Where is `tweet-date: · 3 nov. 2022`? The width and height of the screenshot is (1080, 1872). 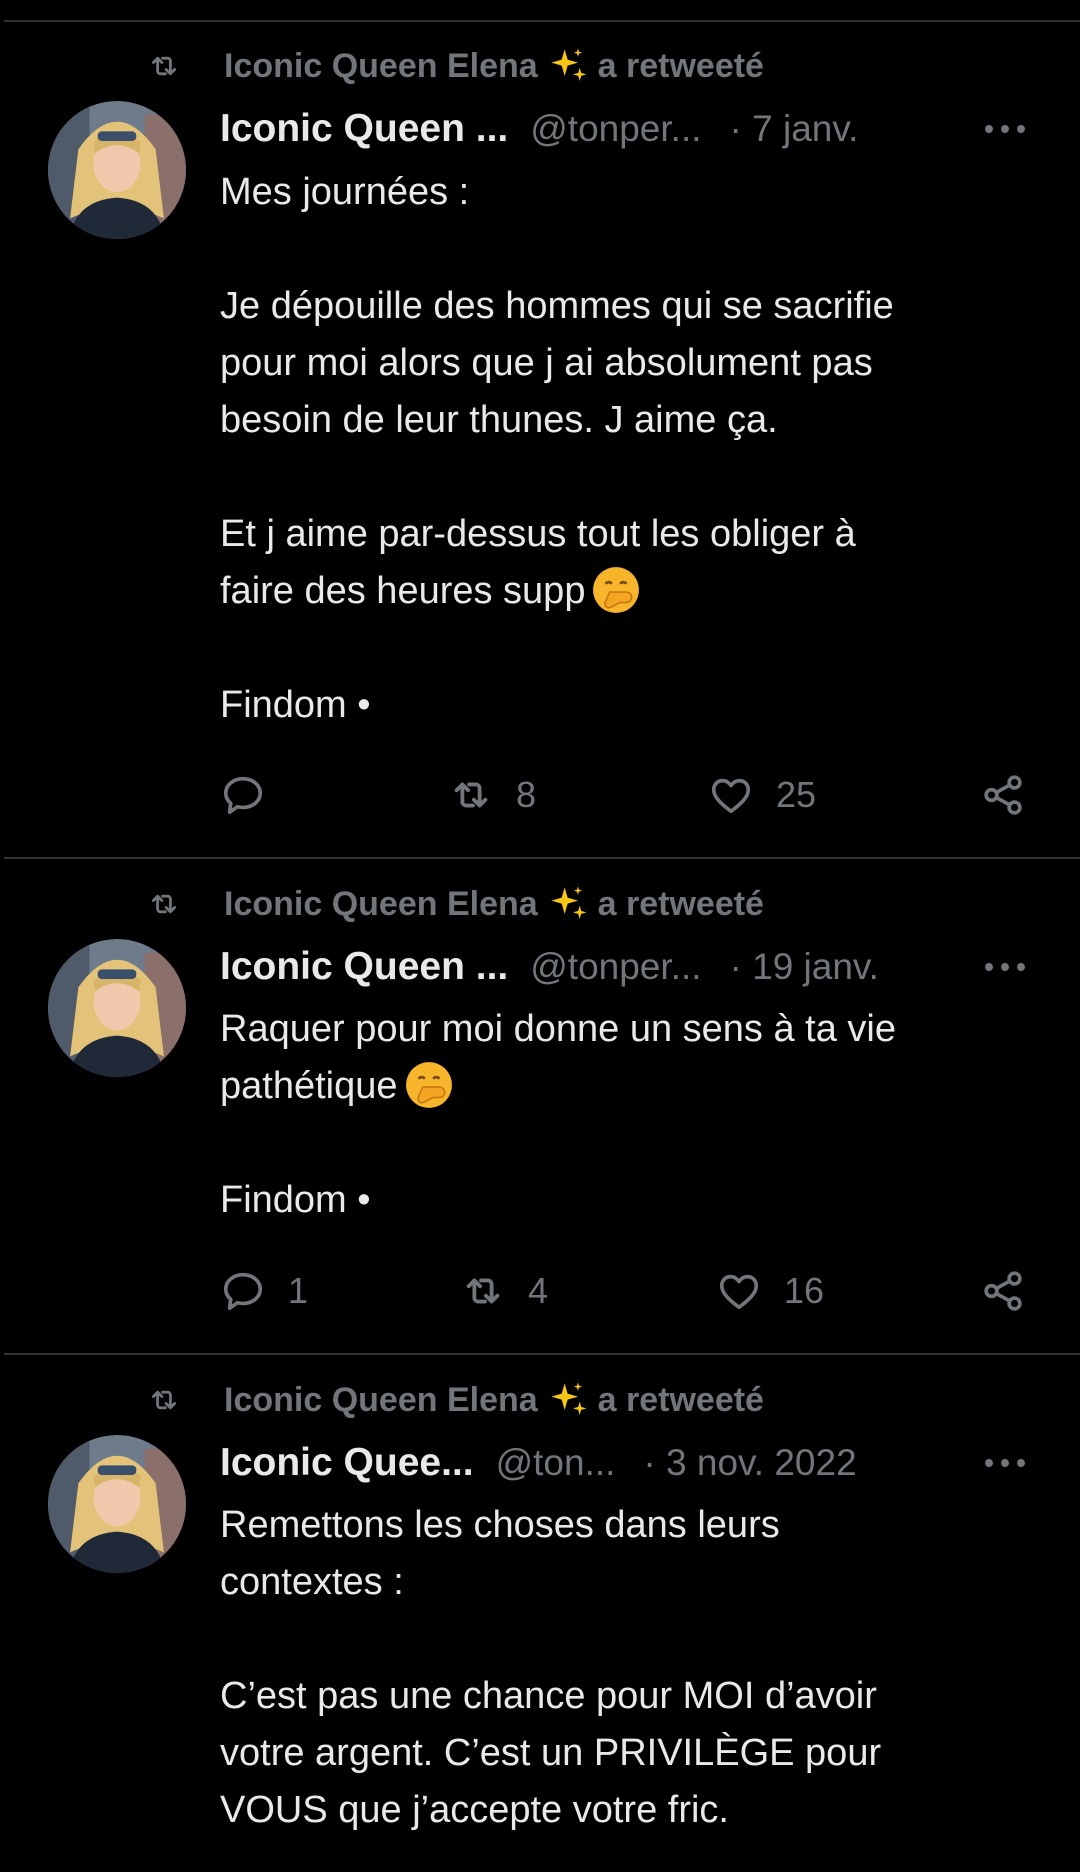 tweet-date: · 3 nov. 2022 is located at coordinates (749, 1463).